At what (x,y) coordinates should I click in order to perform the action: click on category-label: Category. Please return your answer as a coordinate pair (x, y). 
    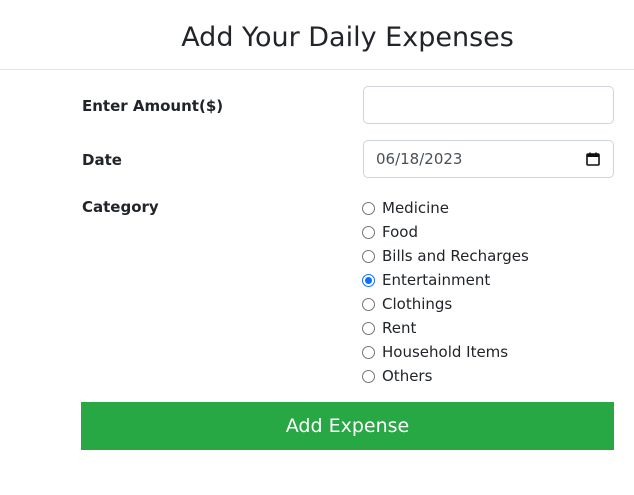
    Looking at the image, I should click on (120, 207).